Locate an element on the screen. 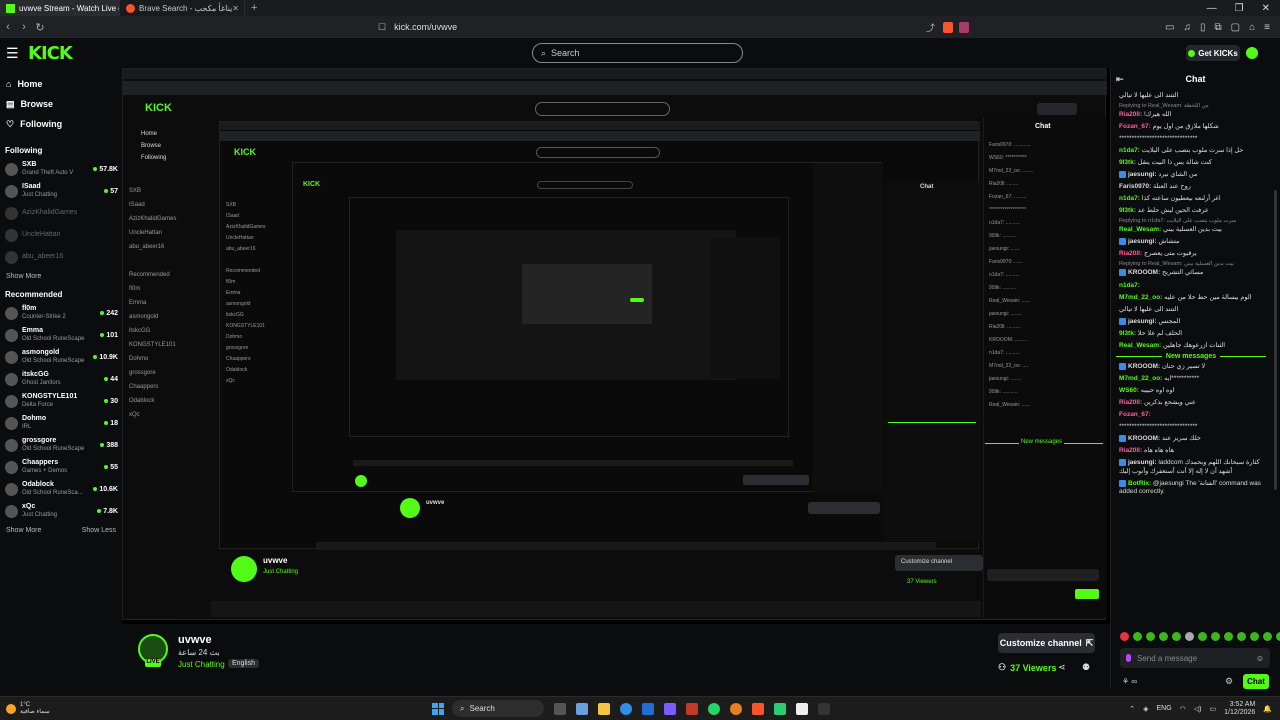  copilot-icon is located at coordinates (582, 708).